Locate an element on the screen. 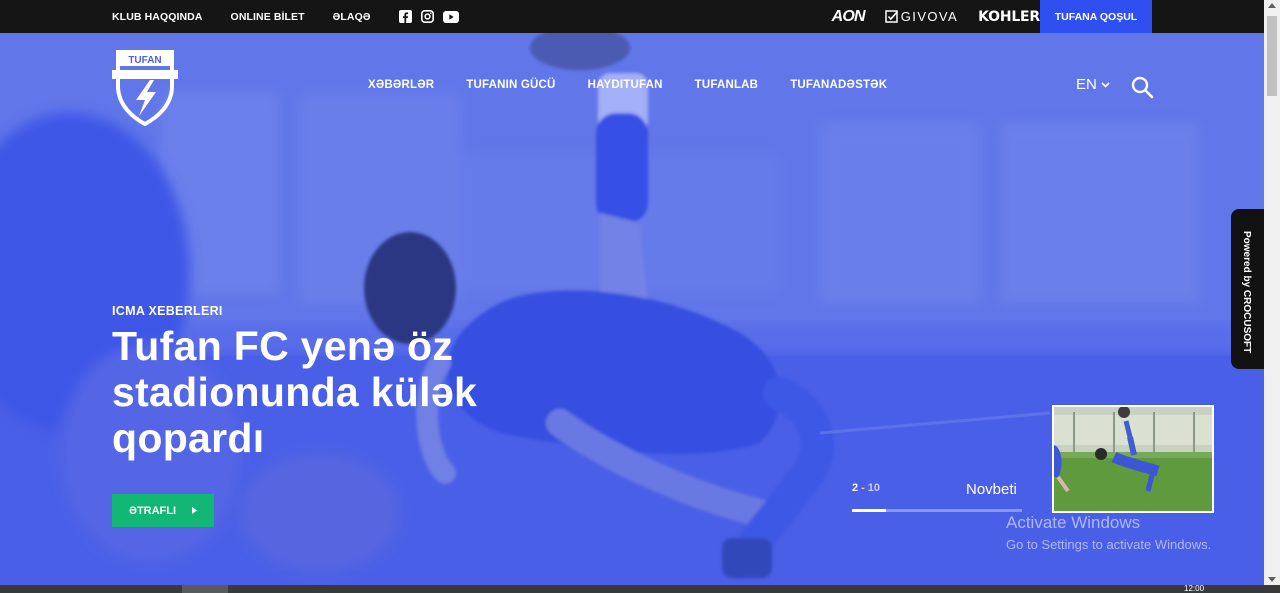  facebook-icon is located at coordinates (406, 17).